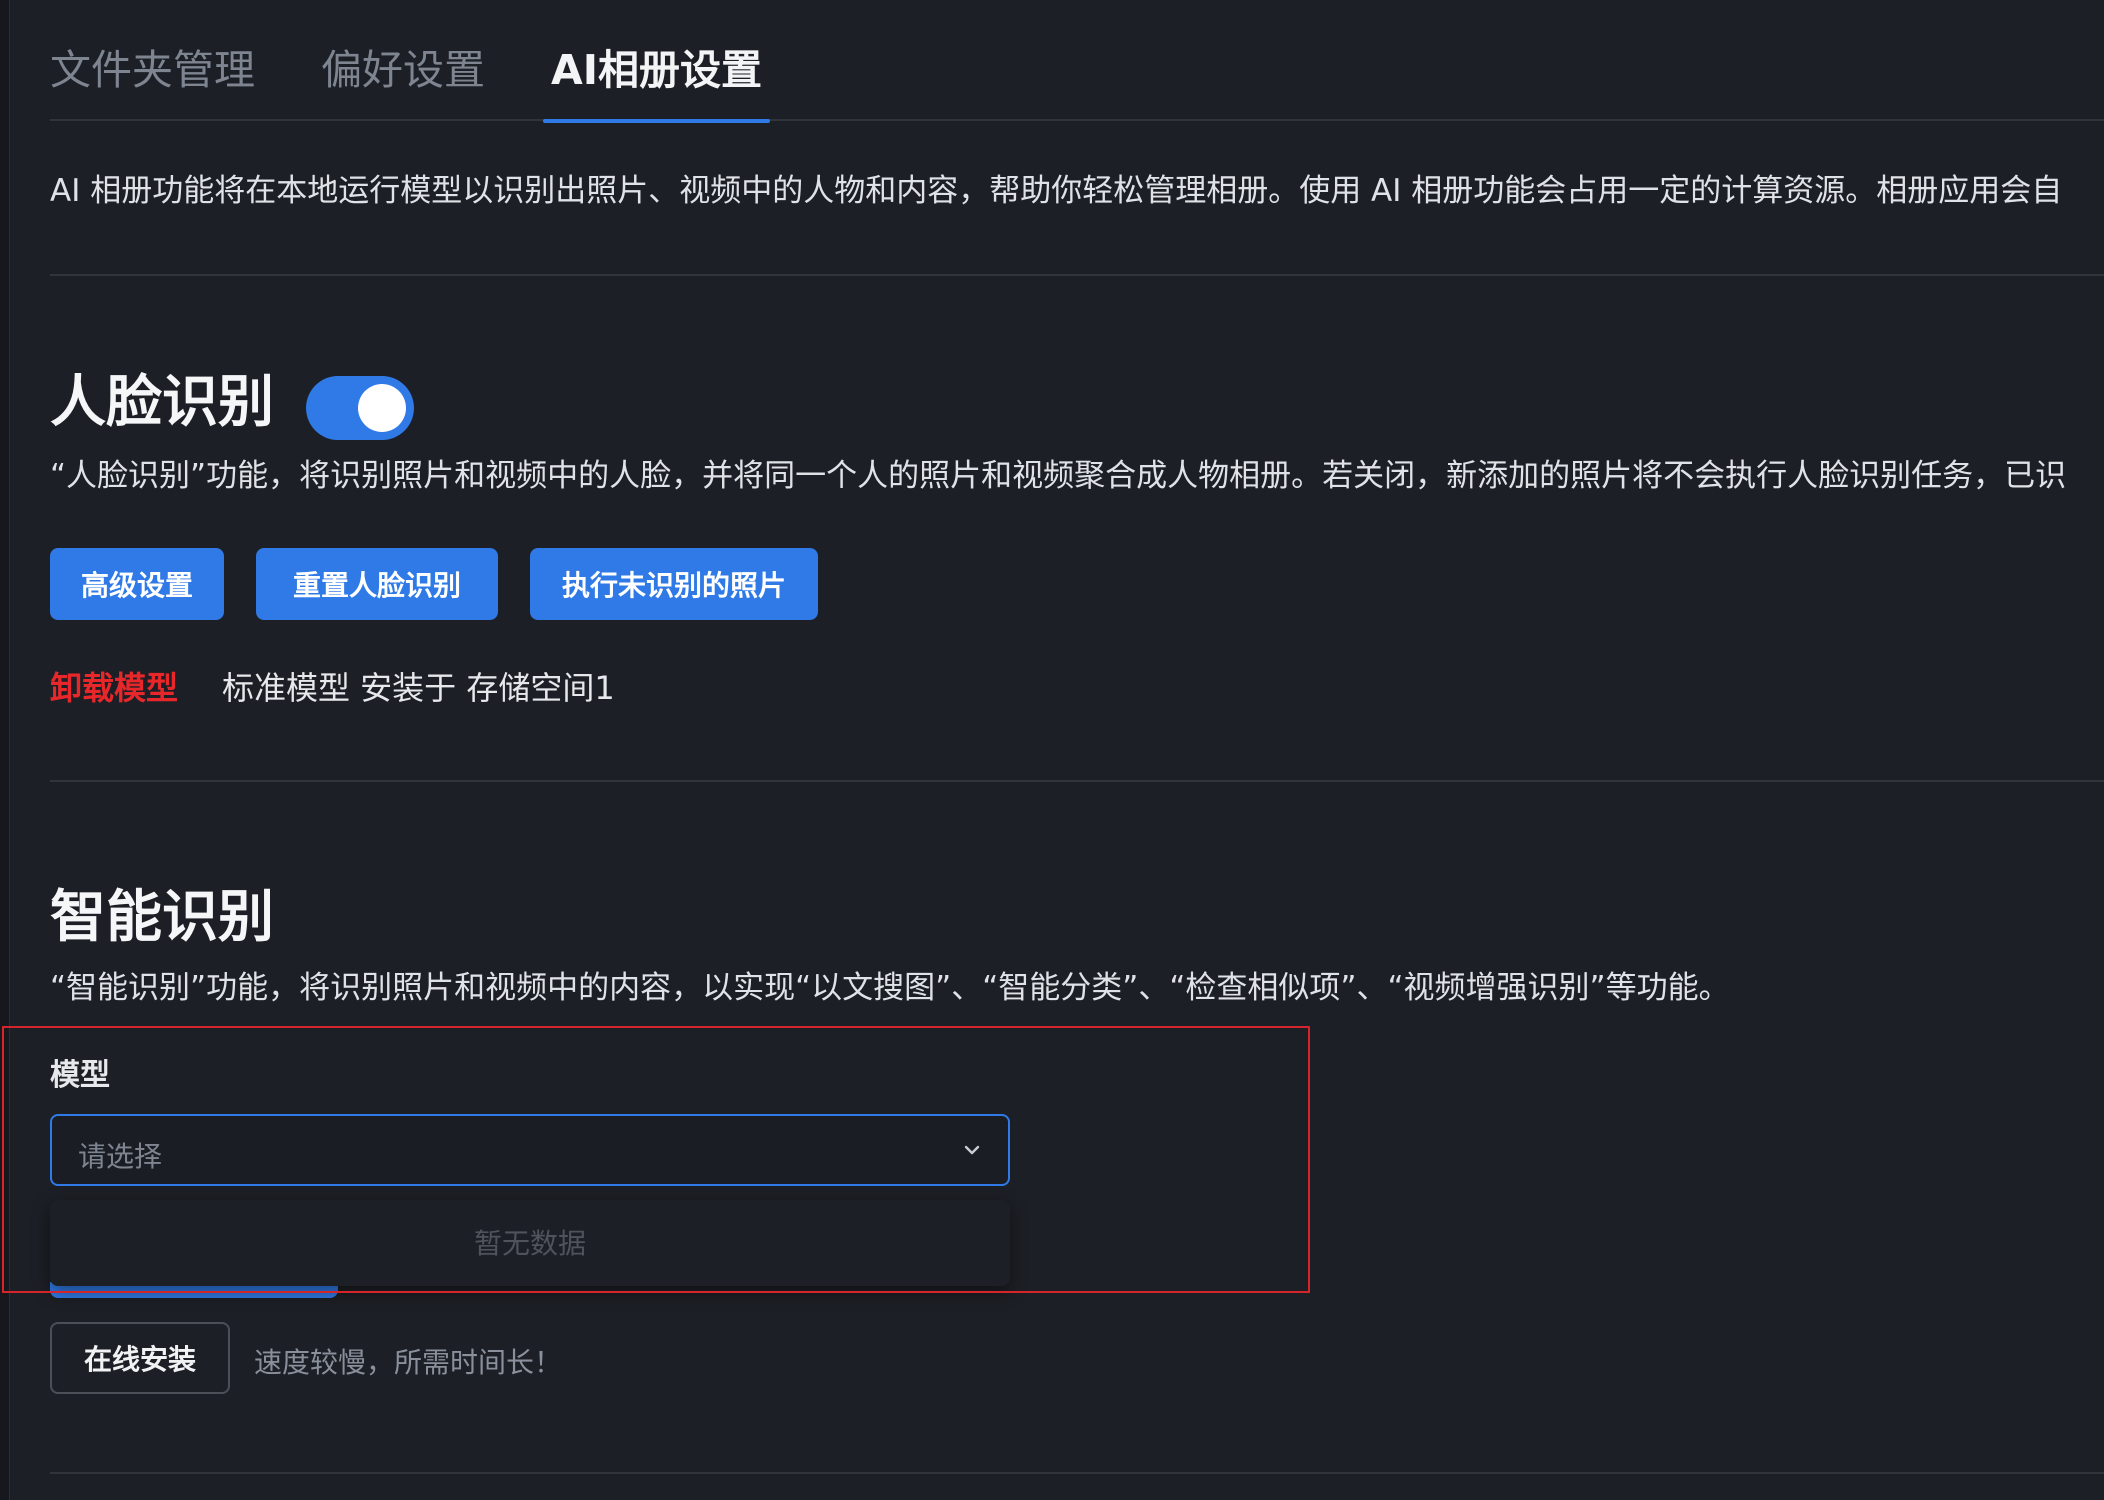 This screenshot has width=2104, height=1500. I want to click on tab-bar: 文件夹管理 偏好设置 AI相册设置, so click(1077, 61).